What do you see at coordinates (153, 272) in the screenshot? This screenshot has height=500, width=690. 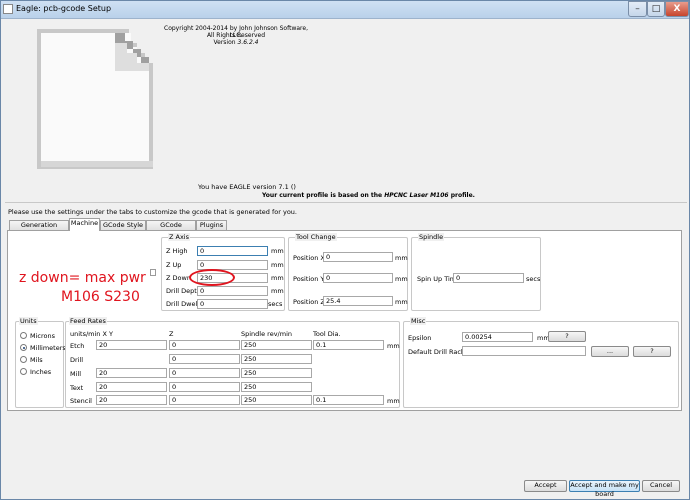 I see `page-icon` at bounding box center [153, 272].